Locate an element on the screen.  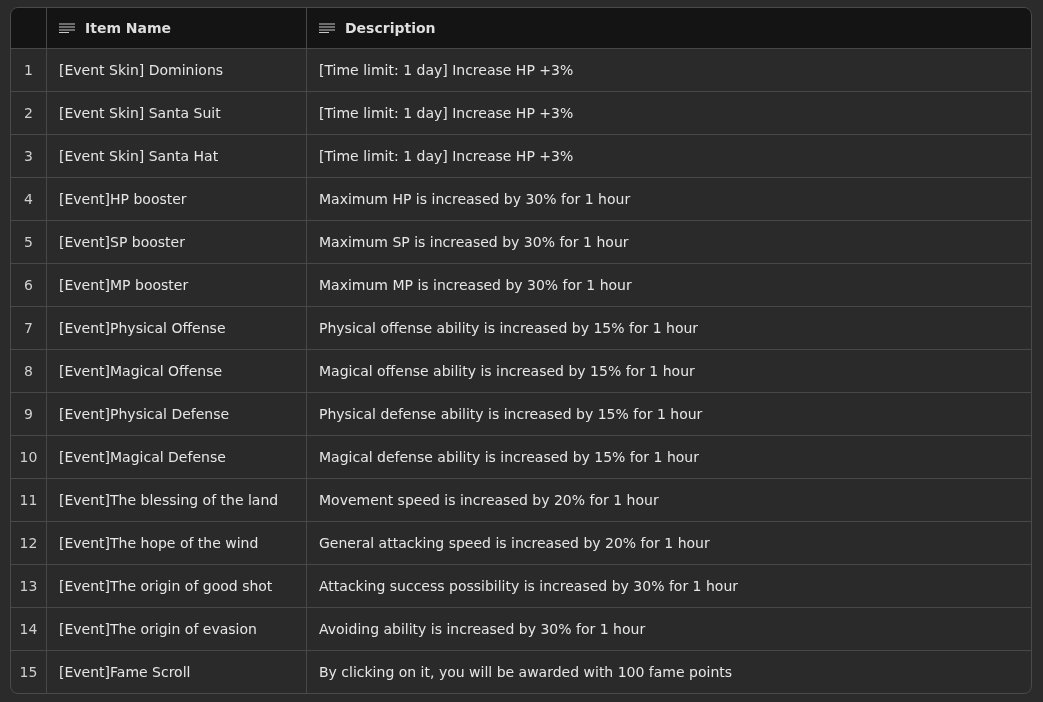
row-number: 5 is located at coordinates (28, 242).